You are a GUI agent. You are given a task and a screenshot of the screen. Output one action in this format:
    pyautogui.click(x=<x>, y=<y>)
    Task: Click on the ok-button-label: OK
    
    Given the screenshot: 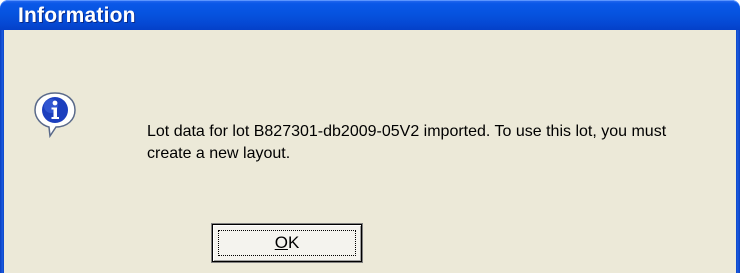 What is the action you would take?
    pyautogui.click(x=287, y=243)
    